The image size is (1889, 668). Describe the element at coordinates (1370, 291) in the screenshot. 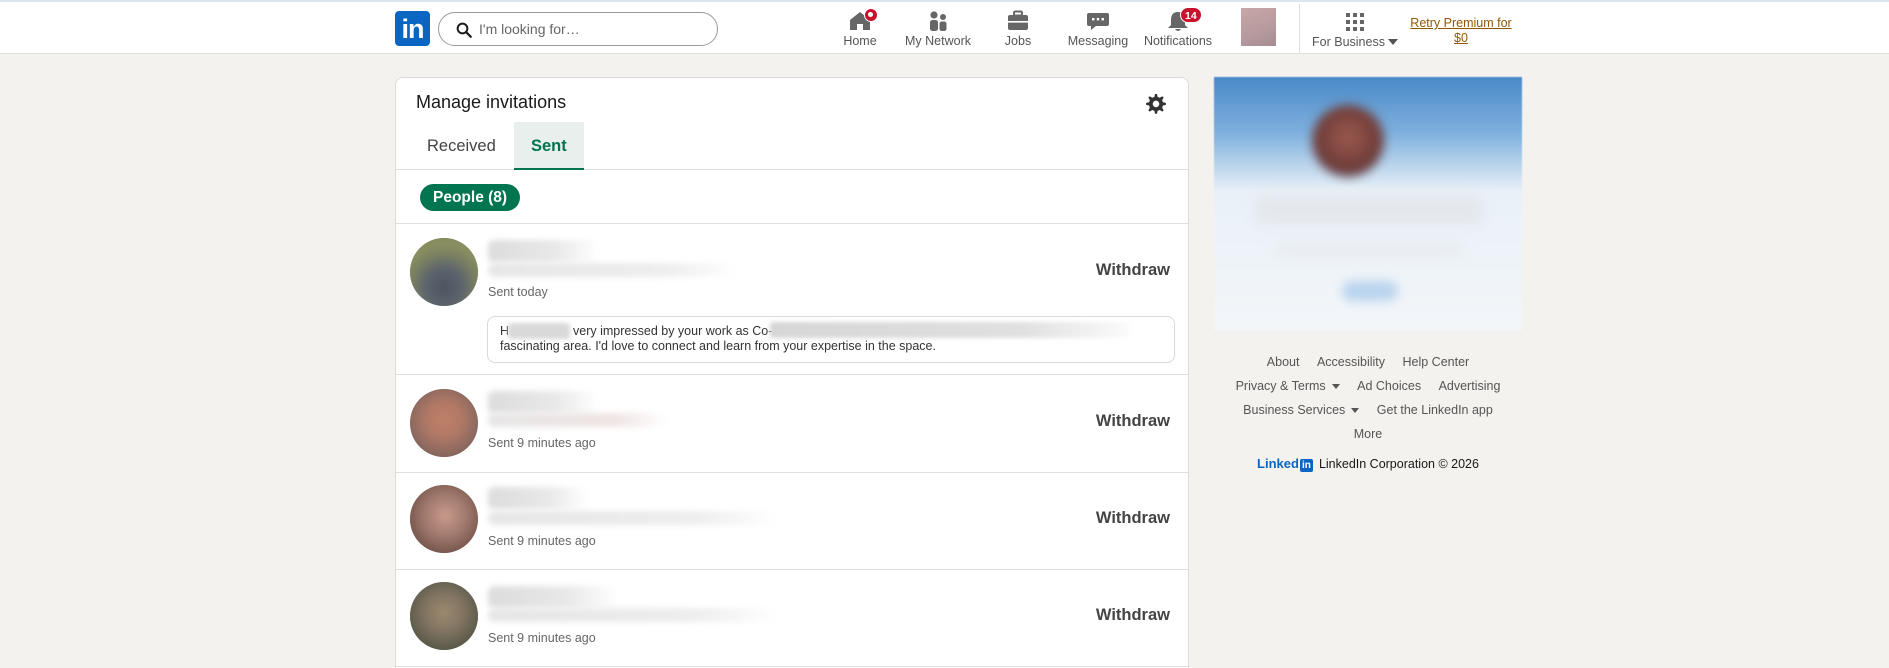

I see `ad-button-redacted` at that location.